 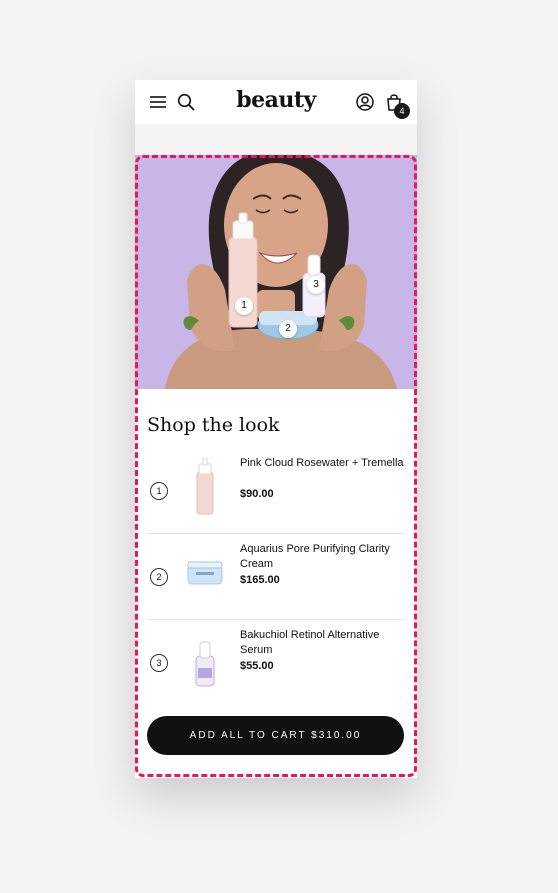 I want to click on product-name: Bakuchiol Retinol Alternative Serum, so click(x=322, y=643).